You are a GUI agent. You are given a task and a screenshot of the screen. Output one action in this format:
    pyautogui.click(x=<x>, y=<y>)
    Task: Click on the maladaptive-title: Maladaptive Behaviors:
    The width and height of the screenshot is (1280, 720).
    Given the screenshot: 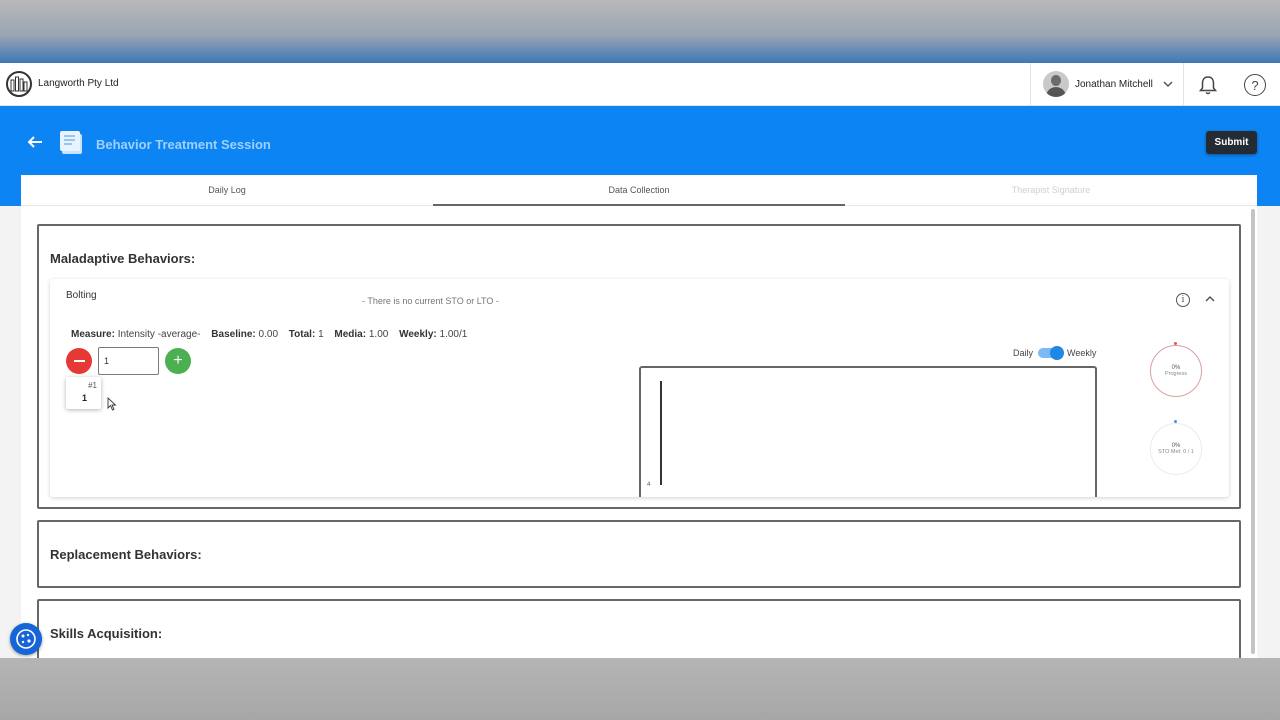 What is the action you would take?
    pyautogui.click(x=123, y=258)
    